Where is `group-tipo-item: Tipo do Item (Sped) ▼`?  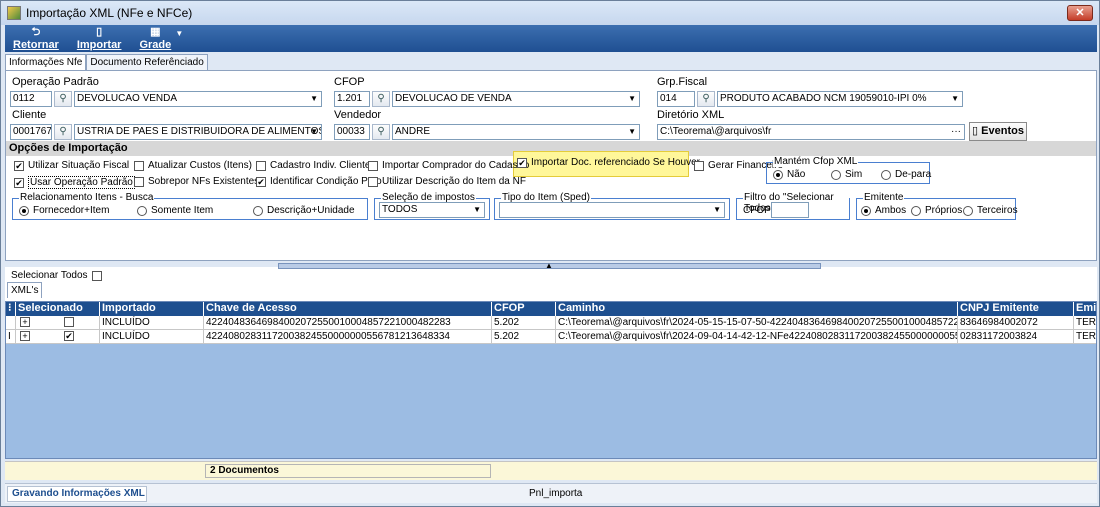
group-tipo-item: Tipo do Item (Sped) ▼ is located at coordinates (612, 206).